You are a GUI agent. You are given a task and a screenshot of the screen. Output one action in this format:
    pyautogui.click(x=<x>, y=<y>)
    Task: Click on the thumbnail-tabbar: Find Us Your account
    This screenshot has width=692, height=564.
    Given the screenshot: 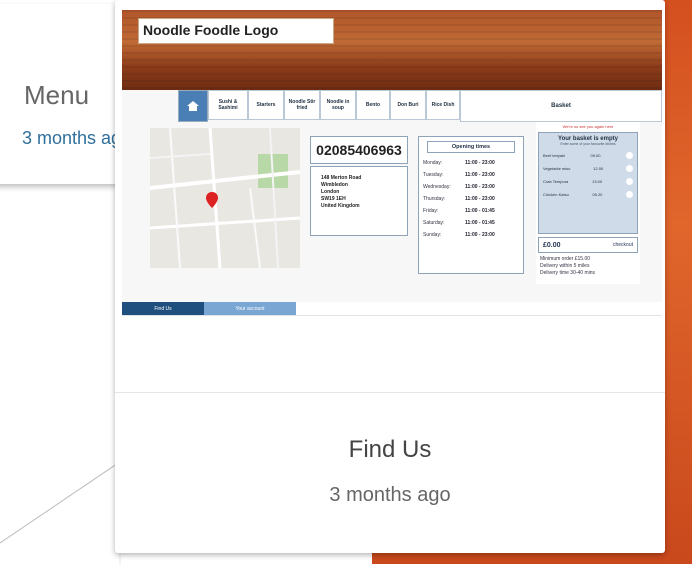 What is the action you would take?
    pyautogui.click(x=392, y=309)
    